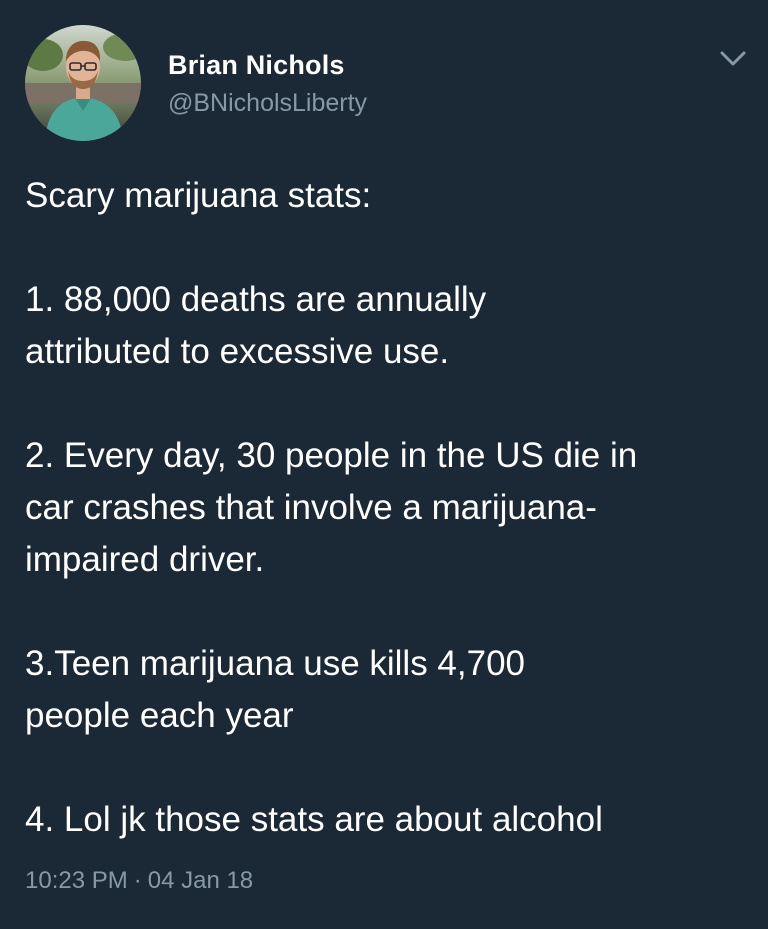 The image size is (768, 929). I want to click on author-display-name: Brian Nichols, so click(256, 65).